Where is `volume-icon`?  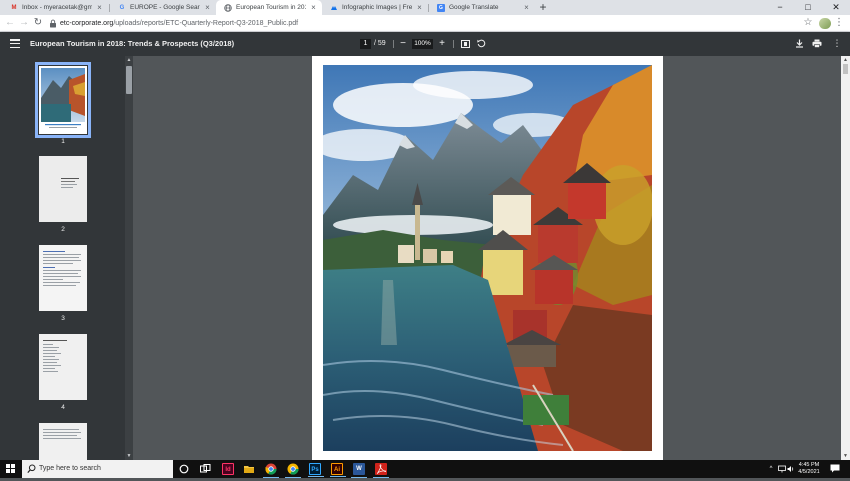 volume-icon is located at coordinates (790, 469).